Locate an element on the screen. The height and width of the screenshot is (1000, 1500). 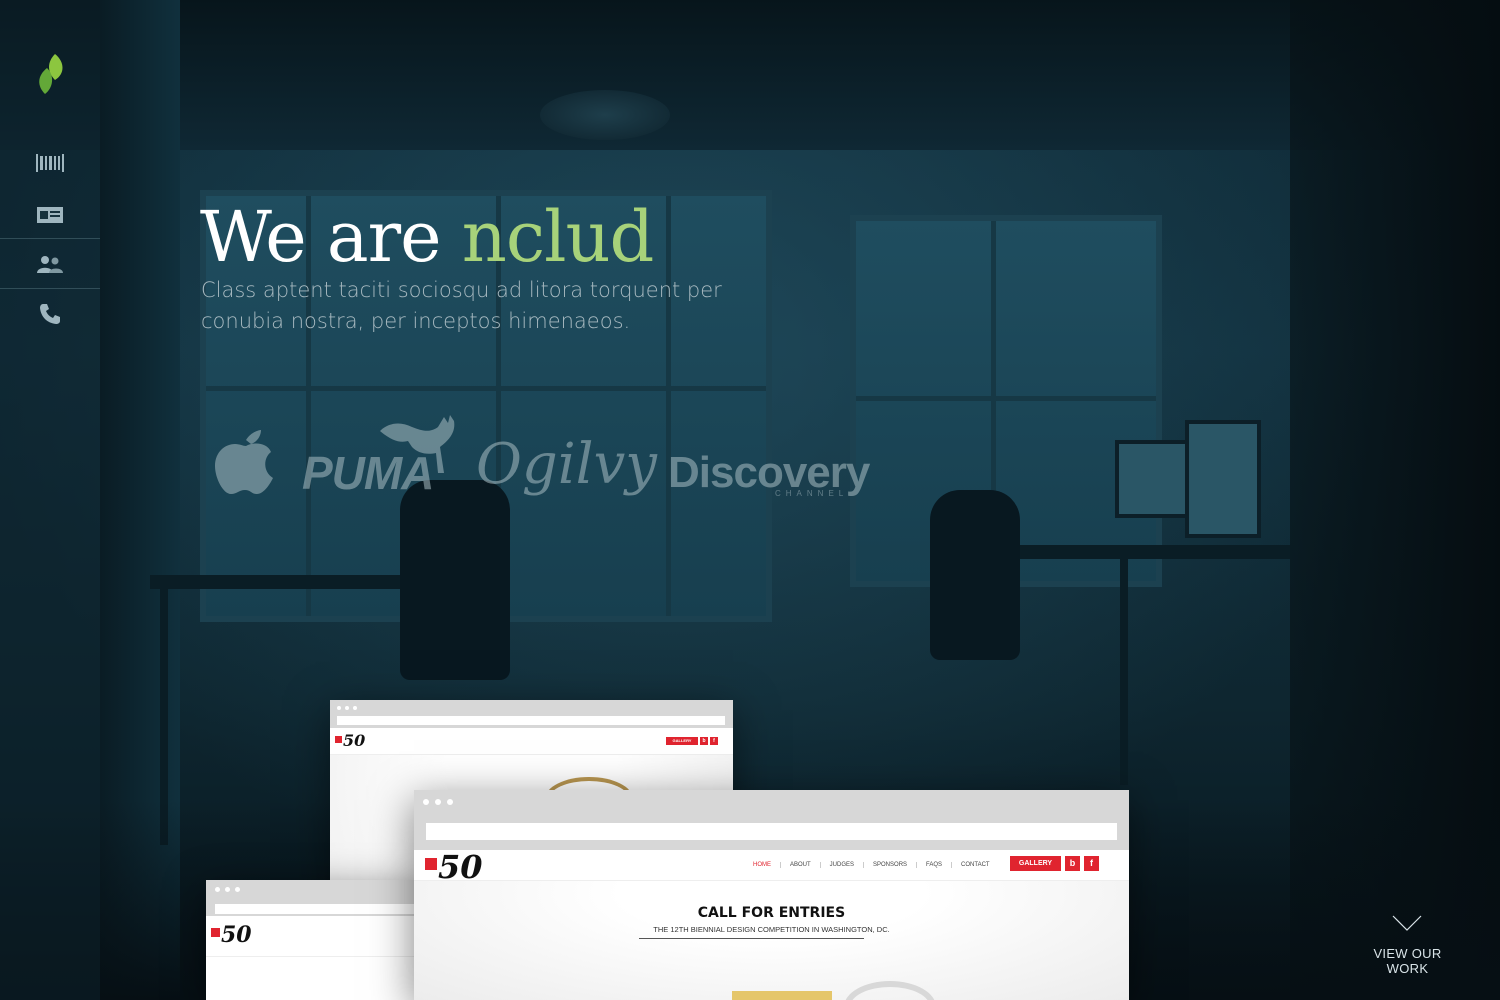
chevron-down-icon is located at coordinates (1407, 923).